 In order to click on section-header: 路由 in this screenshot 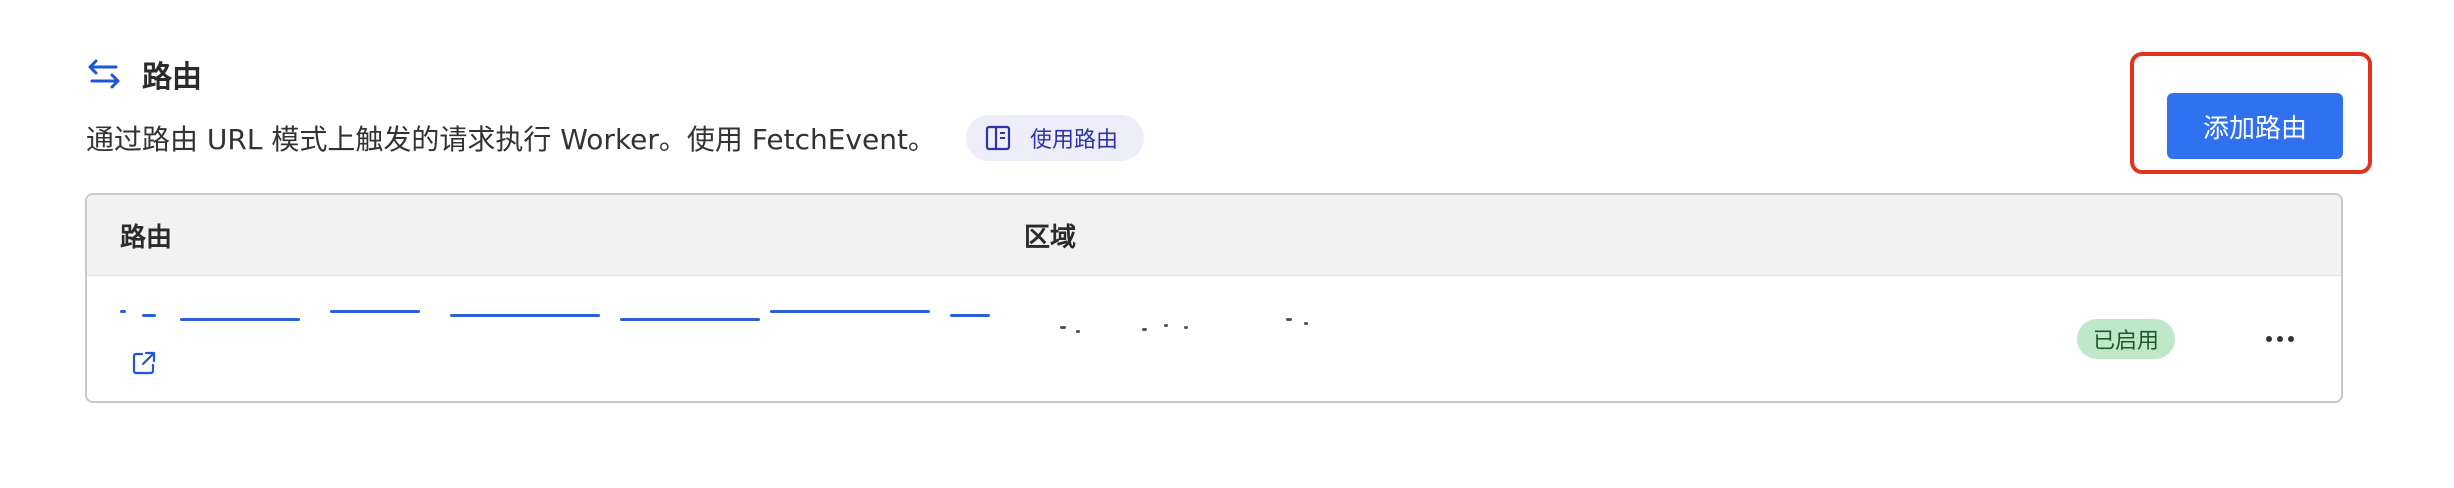, I will do `click(144, 74)`.